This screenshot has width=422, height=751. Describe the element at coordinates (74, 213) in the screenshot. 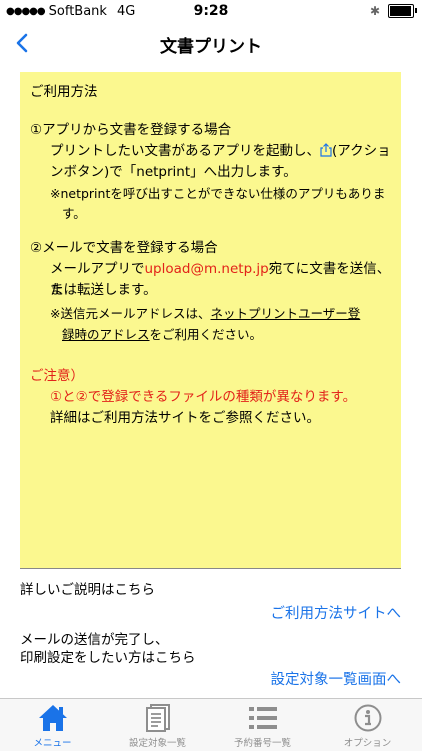

I see `section1-note-line2: す。` at that location.